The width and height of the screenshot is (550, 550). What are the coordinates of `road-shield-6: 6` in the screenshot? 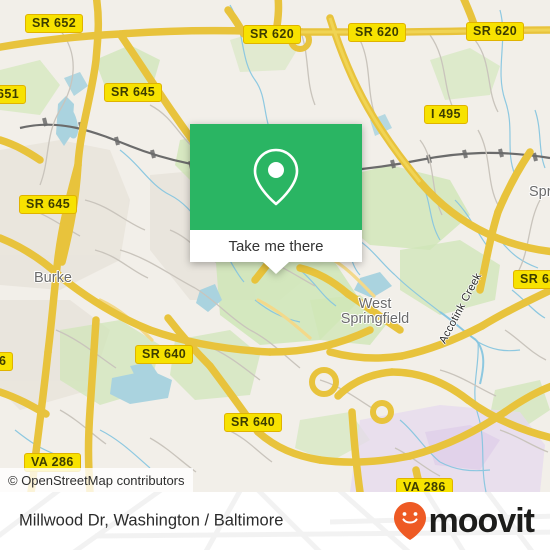 It's located at (7, 361).